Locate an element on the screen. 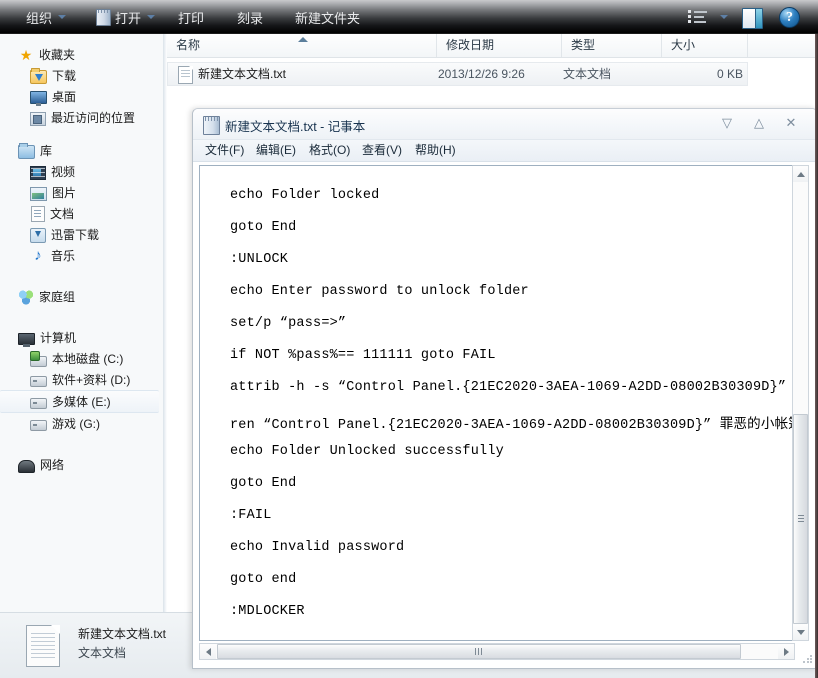 This screenshot has height=678, width=818. scroll-left-button is located at coordinates (208, 651).